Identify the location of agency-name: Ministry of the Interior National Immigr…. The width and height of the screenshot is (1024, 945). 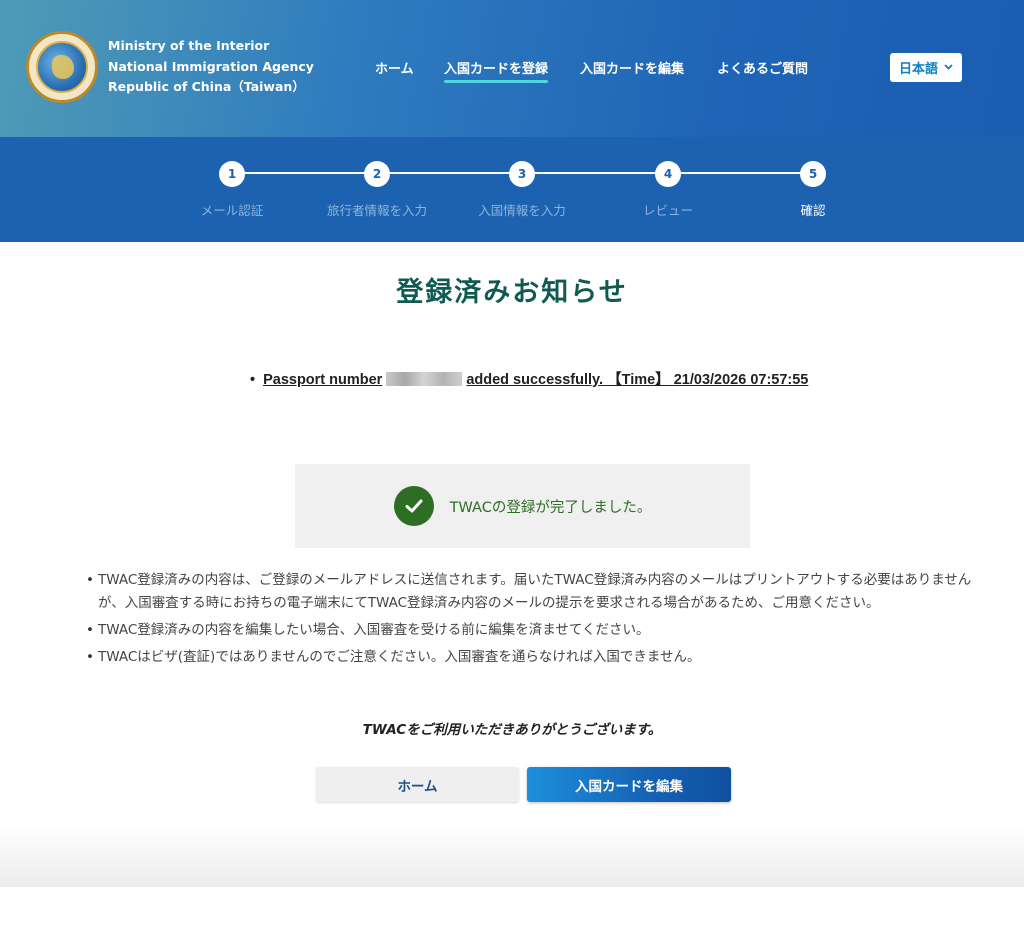
(211, 67).